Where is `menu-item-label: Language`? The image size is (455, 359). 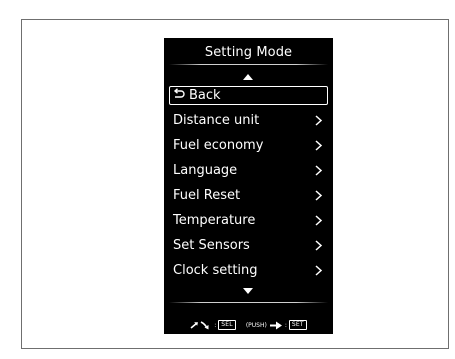
menu-item-label: Language is located at coordinates (205, 170).